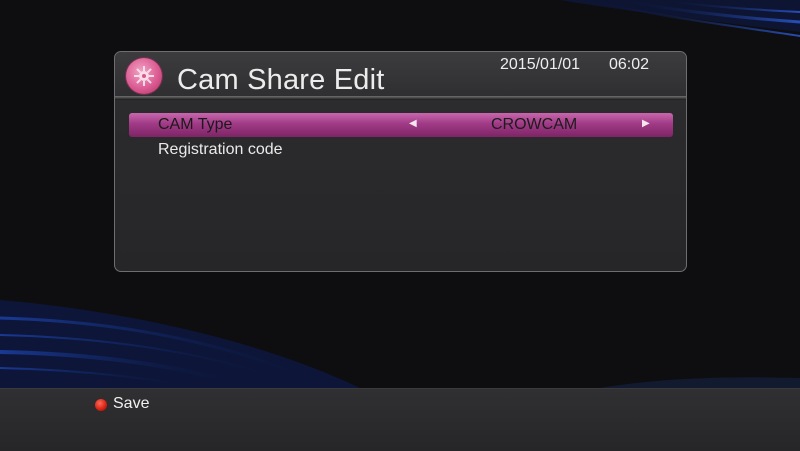  I want to click on header-divider, so click(400, 98).